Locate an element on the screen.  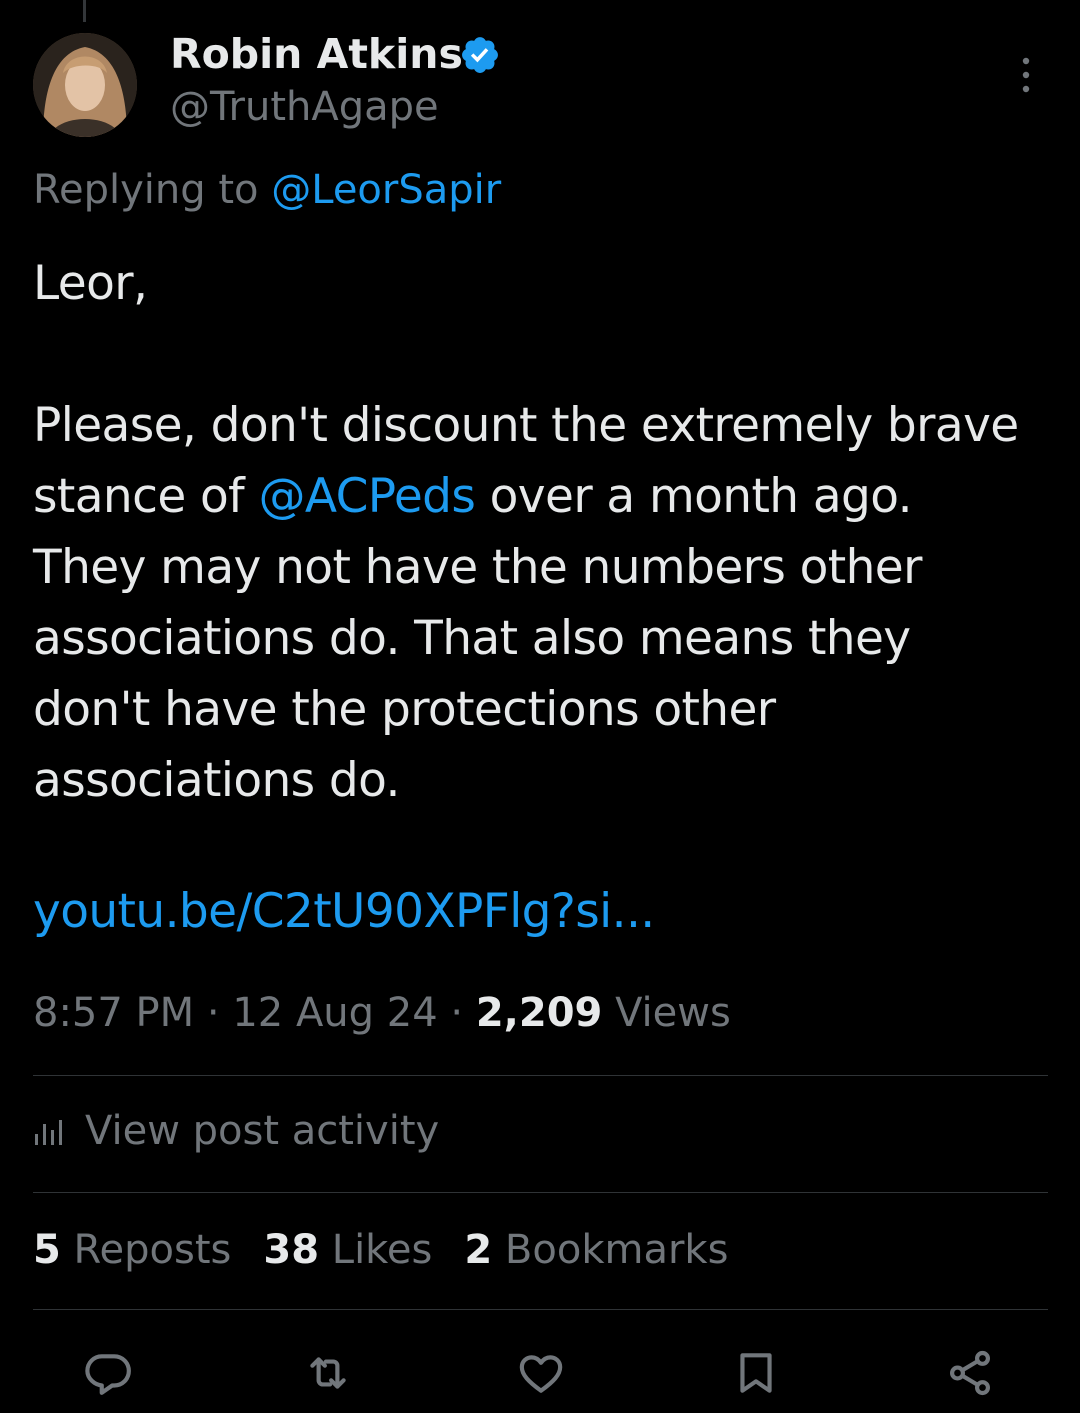
bookmarks-count: 2 is located at coordinates (478, 1250).